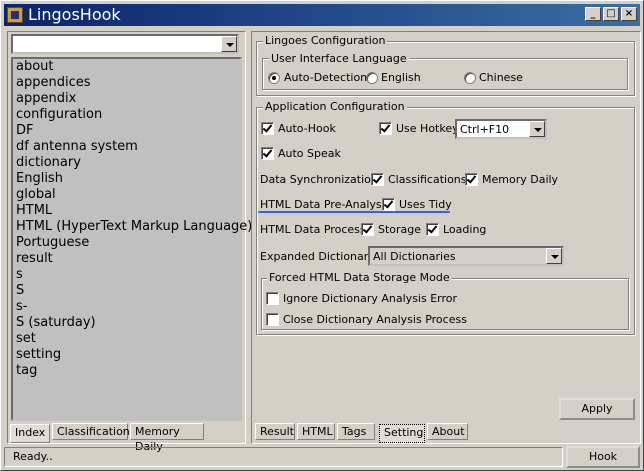  What do you see at coordinates (274, 78) in the screenshot?
I see `radio-auto-detection` at bounding box center [274, 78].